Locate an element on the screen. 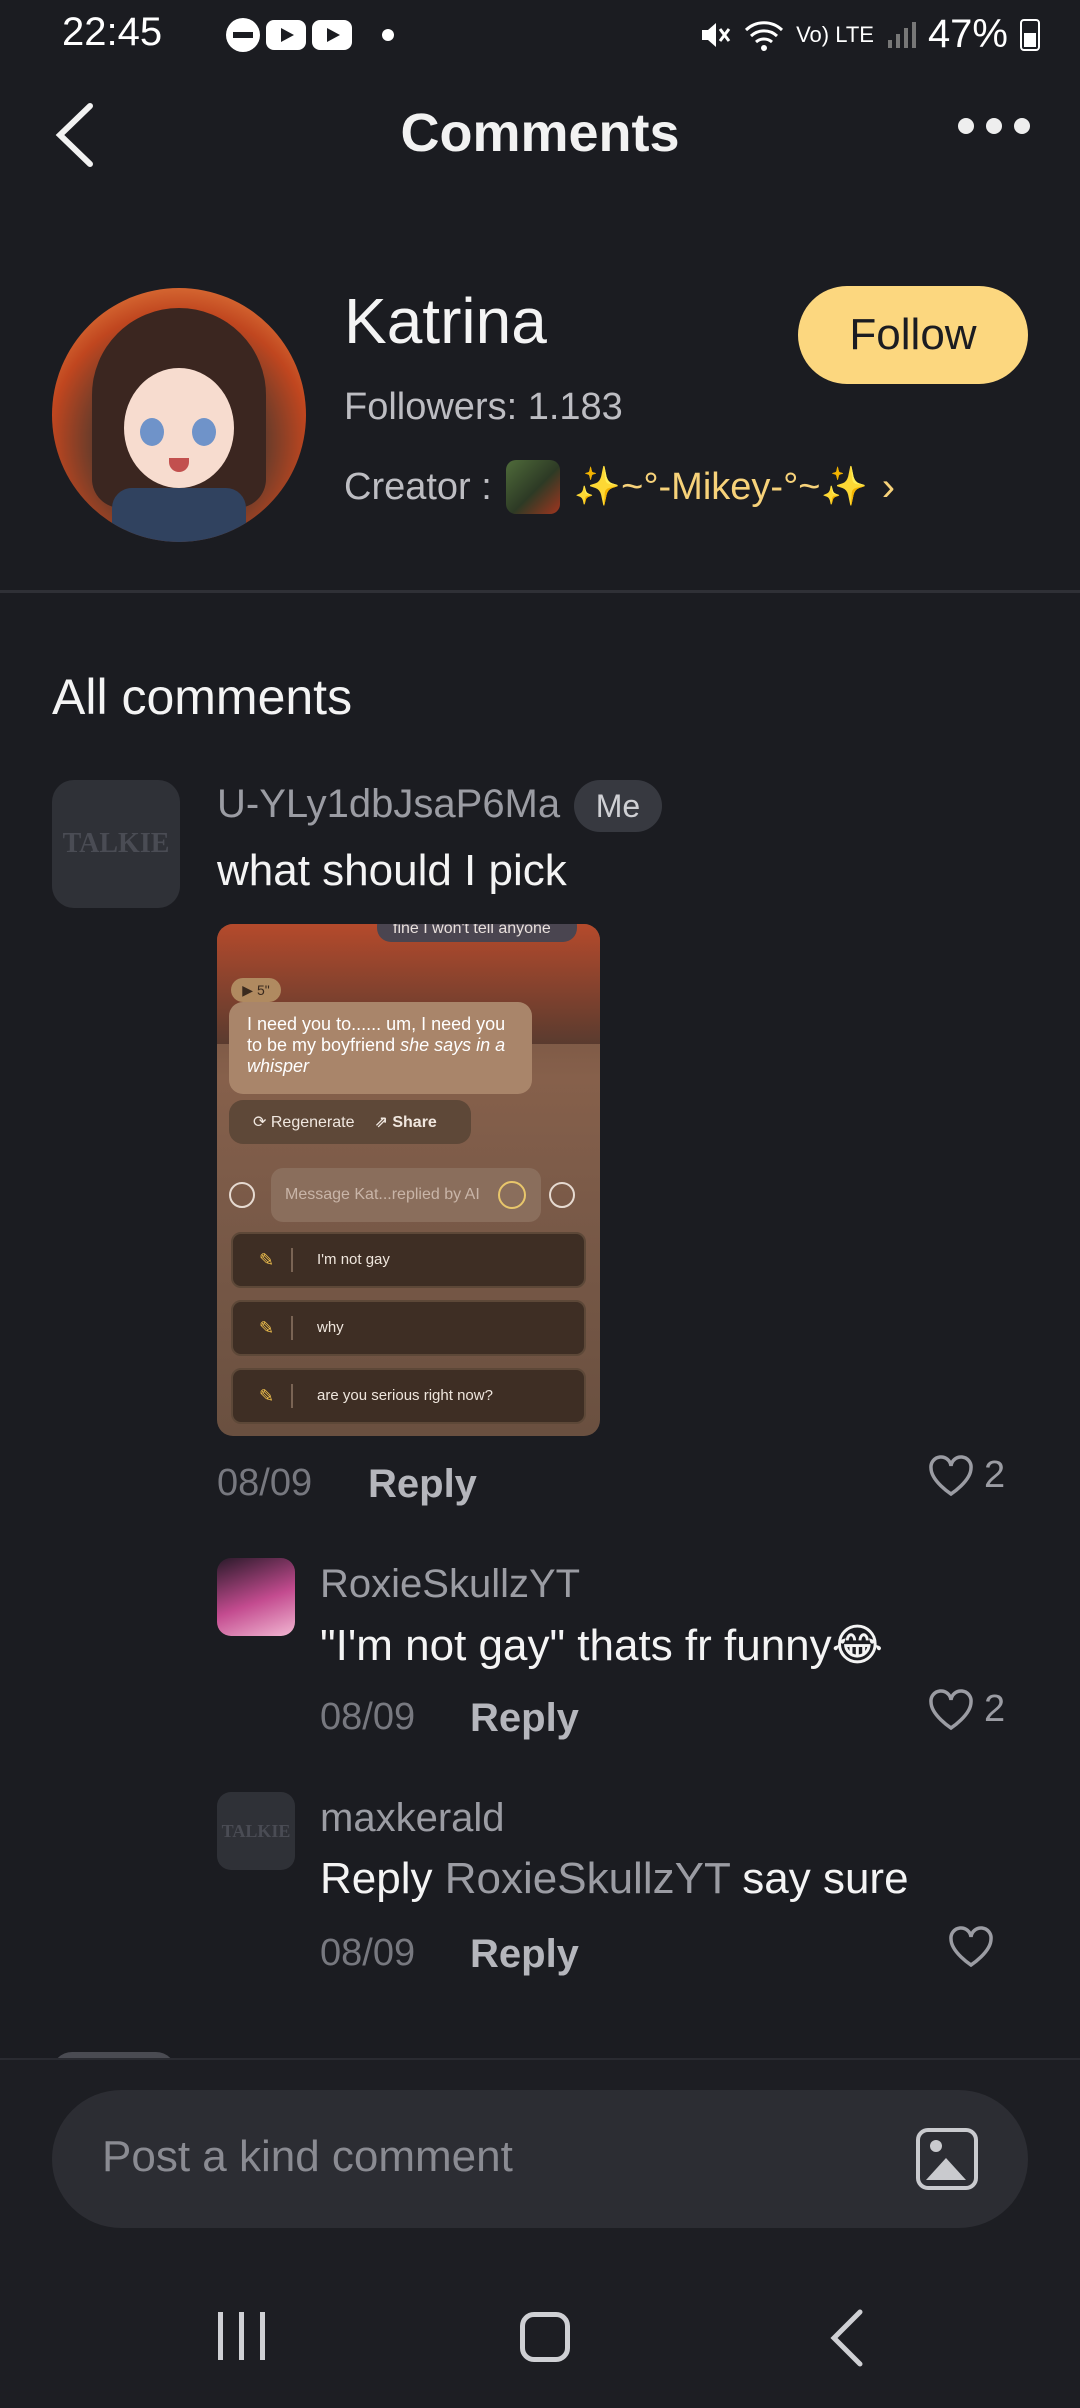 The image size is (1080, 2408). commenter-username: RoxieSkullzYT is located at coordinates (450, 1584).